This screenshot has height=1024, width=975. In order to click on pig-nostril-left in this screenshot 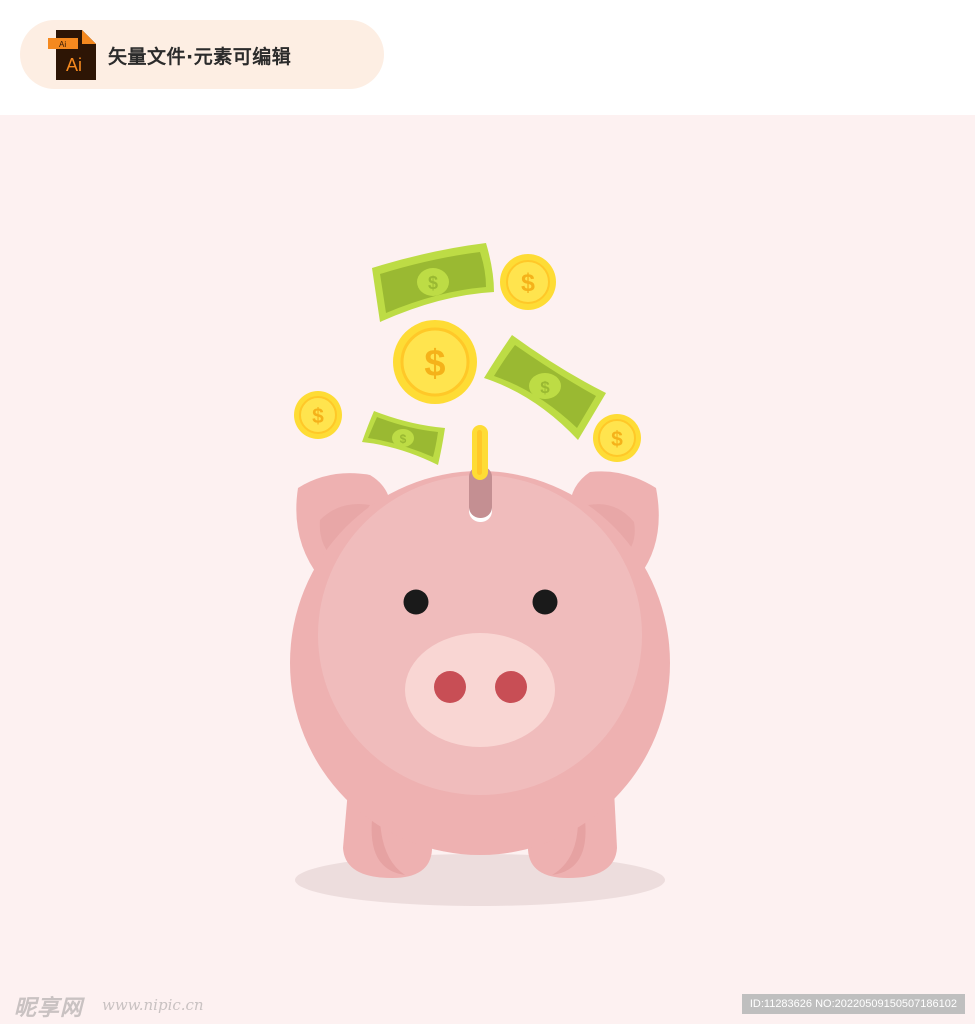, I will do `click(450, 687)`.